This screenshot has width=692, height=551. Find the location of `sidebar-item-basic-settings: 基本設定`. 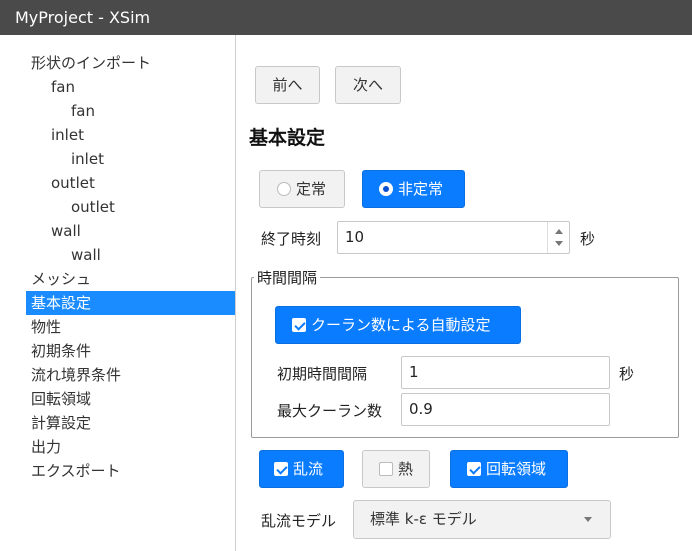

sidebar-item-basic-settings: 基本設定 is located at coordinates (130, 303).